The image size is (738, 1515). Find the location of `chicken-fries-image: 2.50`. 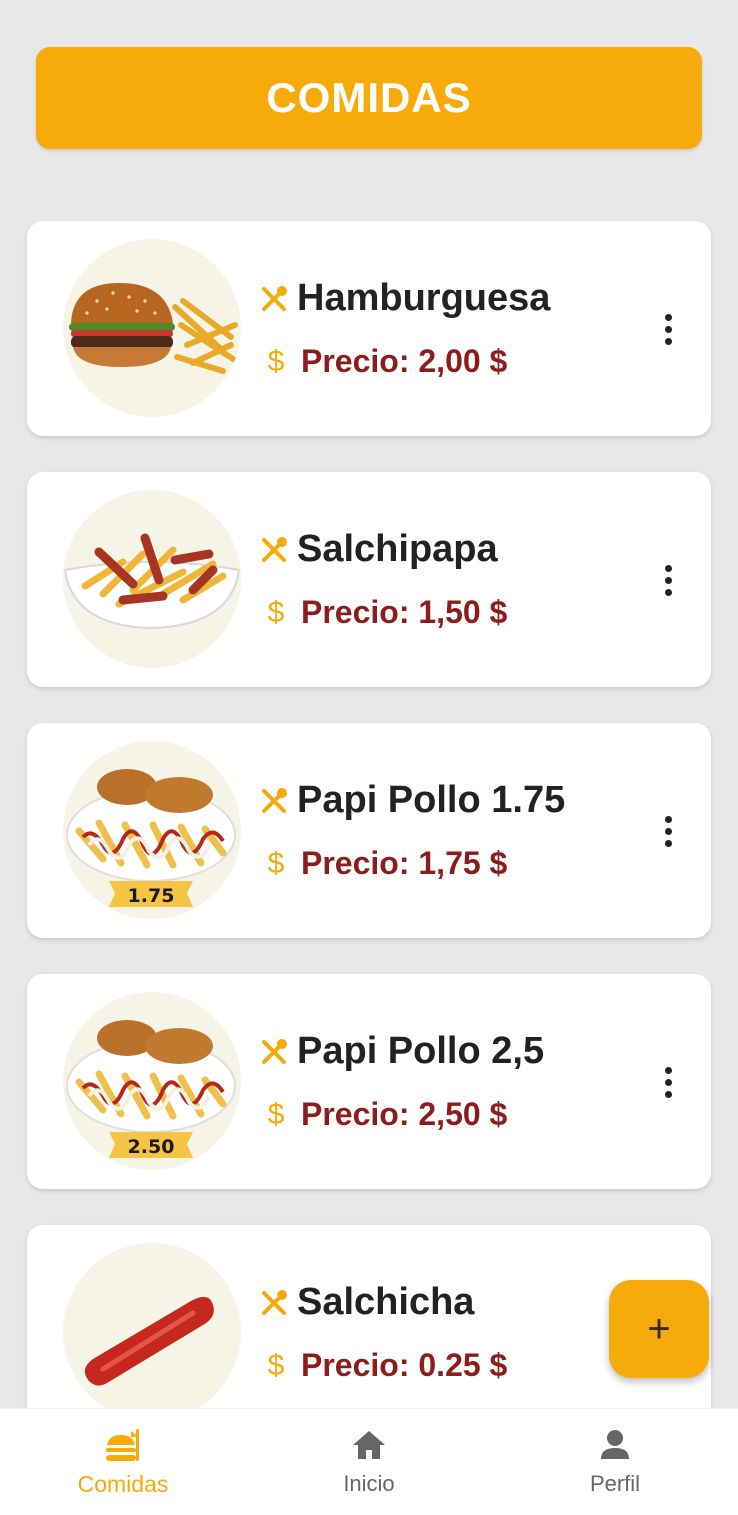

chicken-fries-image: 2.50 is located at coordinates (152, 1081).